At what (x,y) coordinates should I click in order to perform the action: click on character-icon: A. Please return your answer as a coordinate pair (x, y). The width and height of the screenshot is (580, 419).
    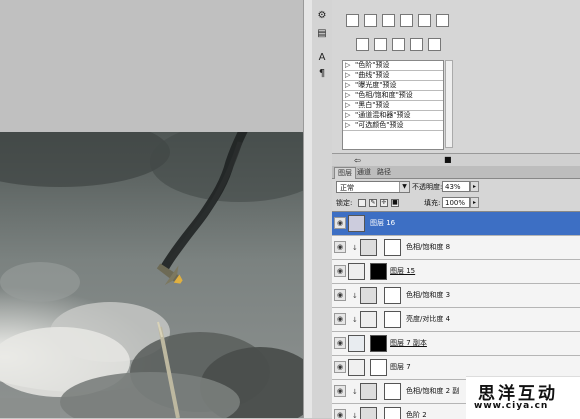
    Looking at the image, I should click on (322, 58).